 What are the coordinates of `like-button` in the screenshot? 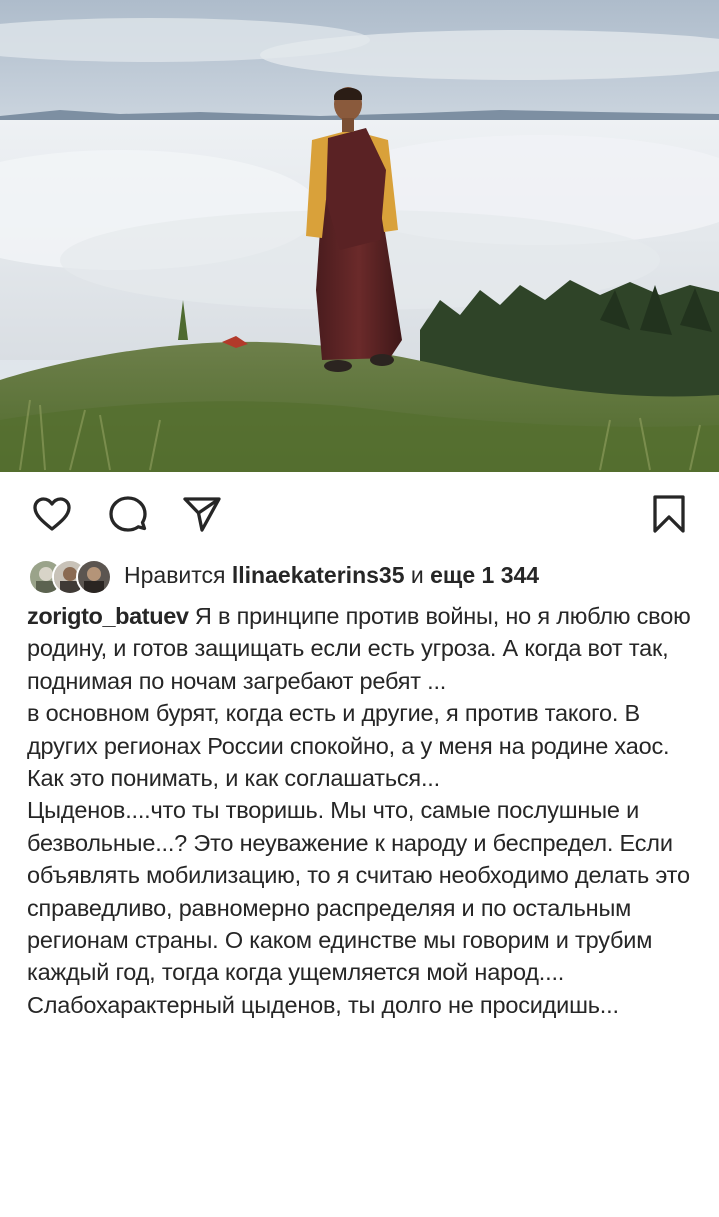 It's located at (52, 514).